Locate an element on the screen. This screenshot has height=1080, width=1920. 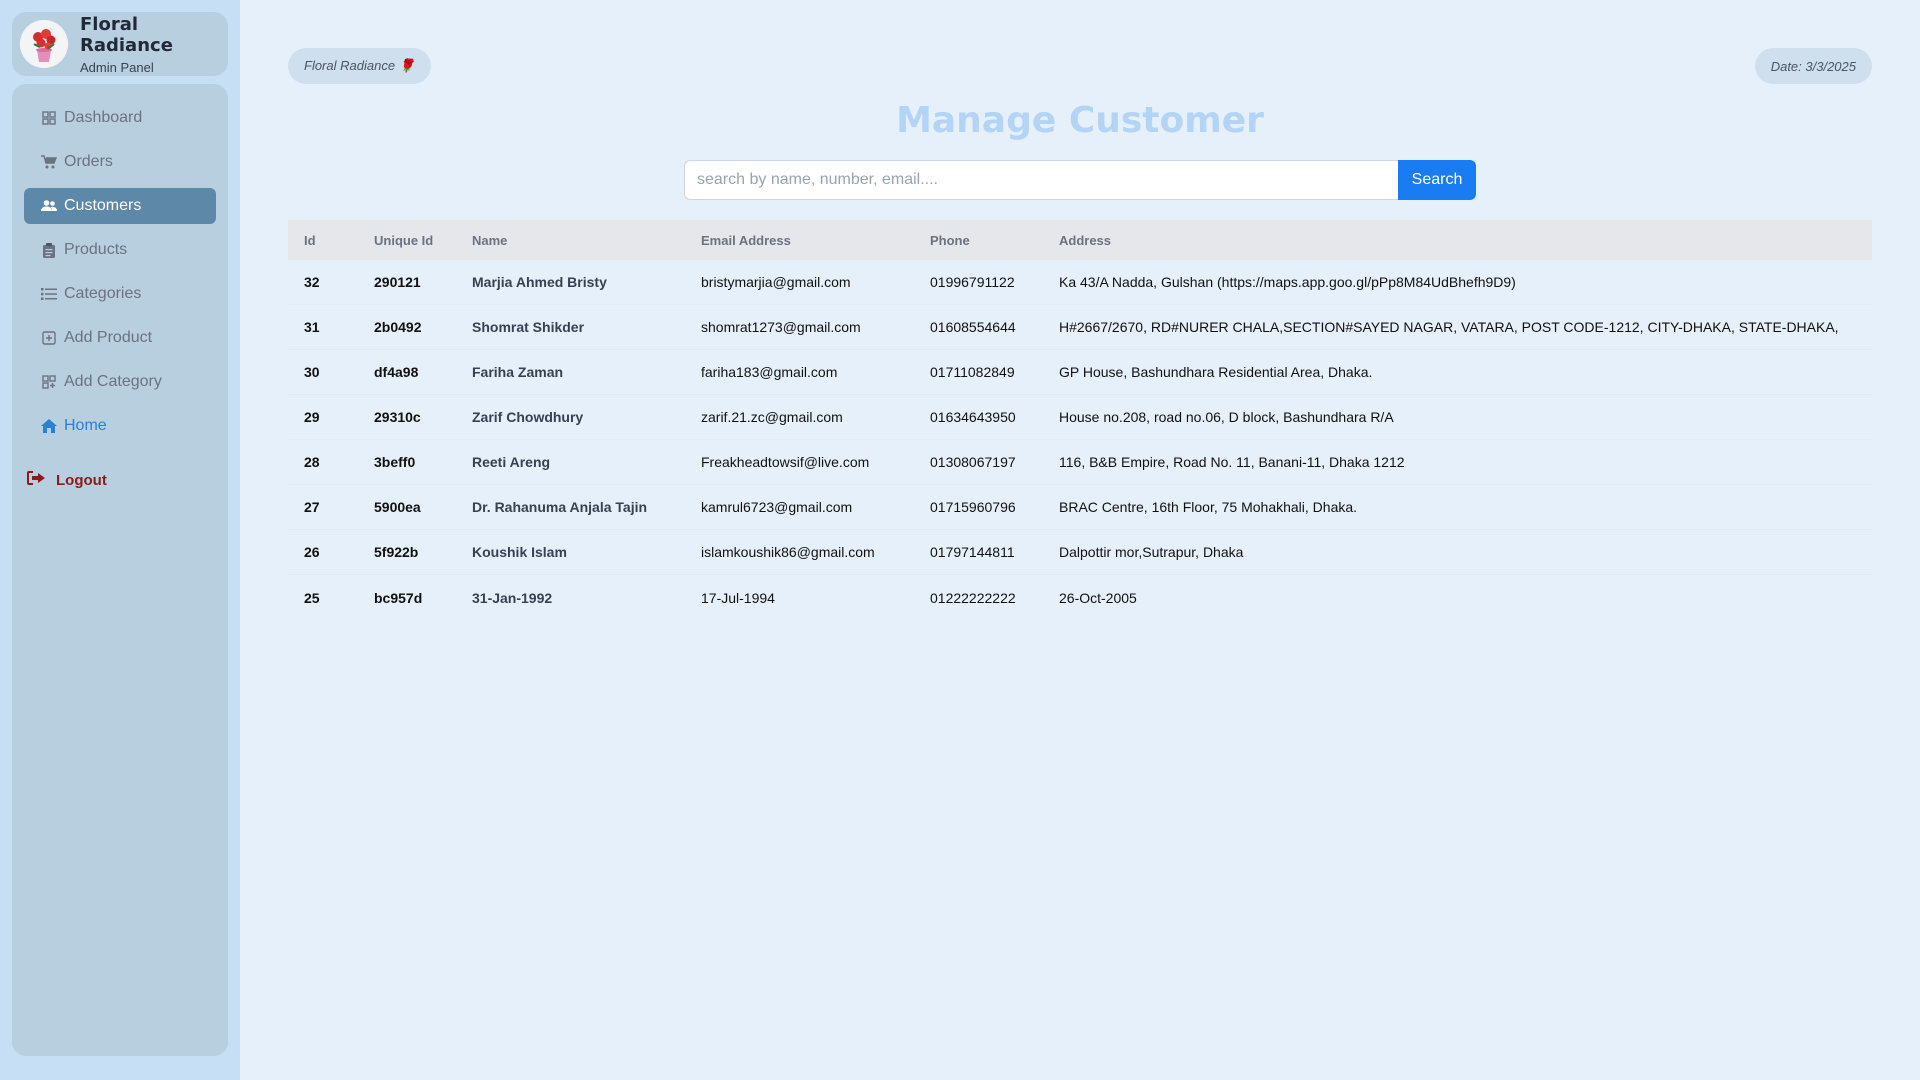
cell-name: Zarif Chowdhury is located at coordinates (528, 417).